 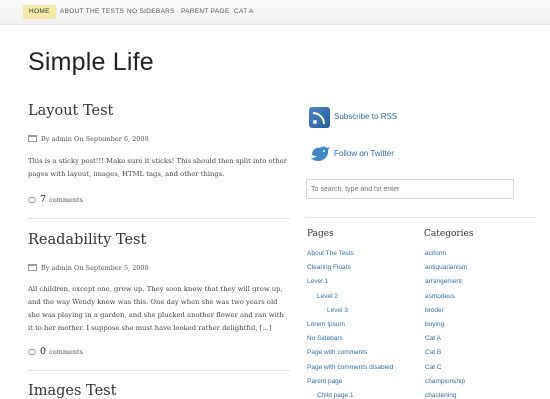 What do you see at coordinates (446, 267) in the screenshot?
I see `category-link: antiquarianism` at bounding box center [446, 267].